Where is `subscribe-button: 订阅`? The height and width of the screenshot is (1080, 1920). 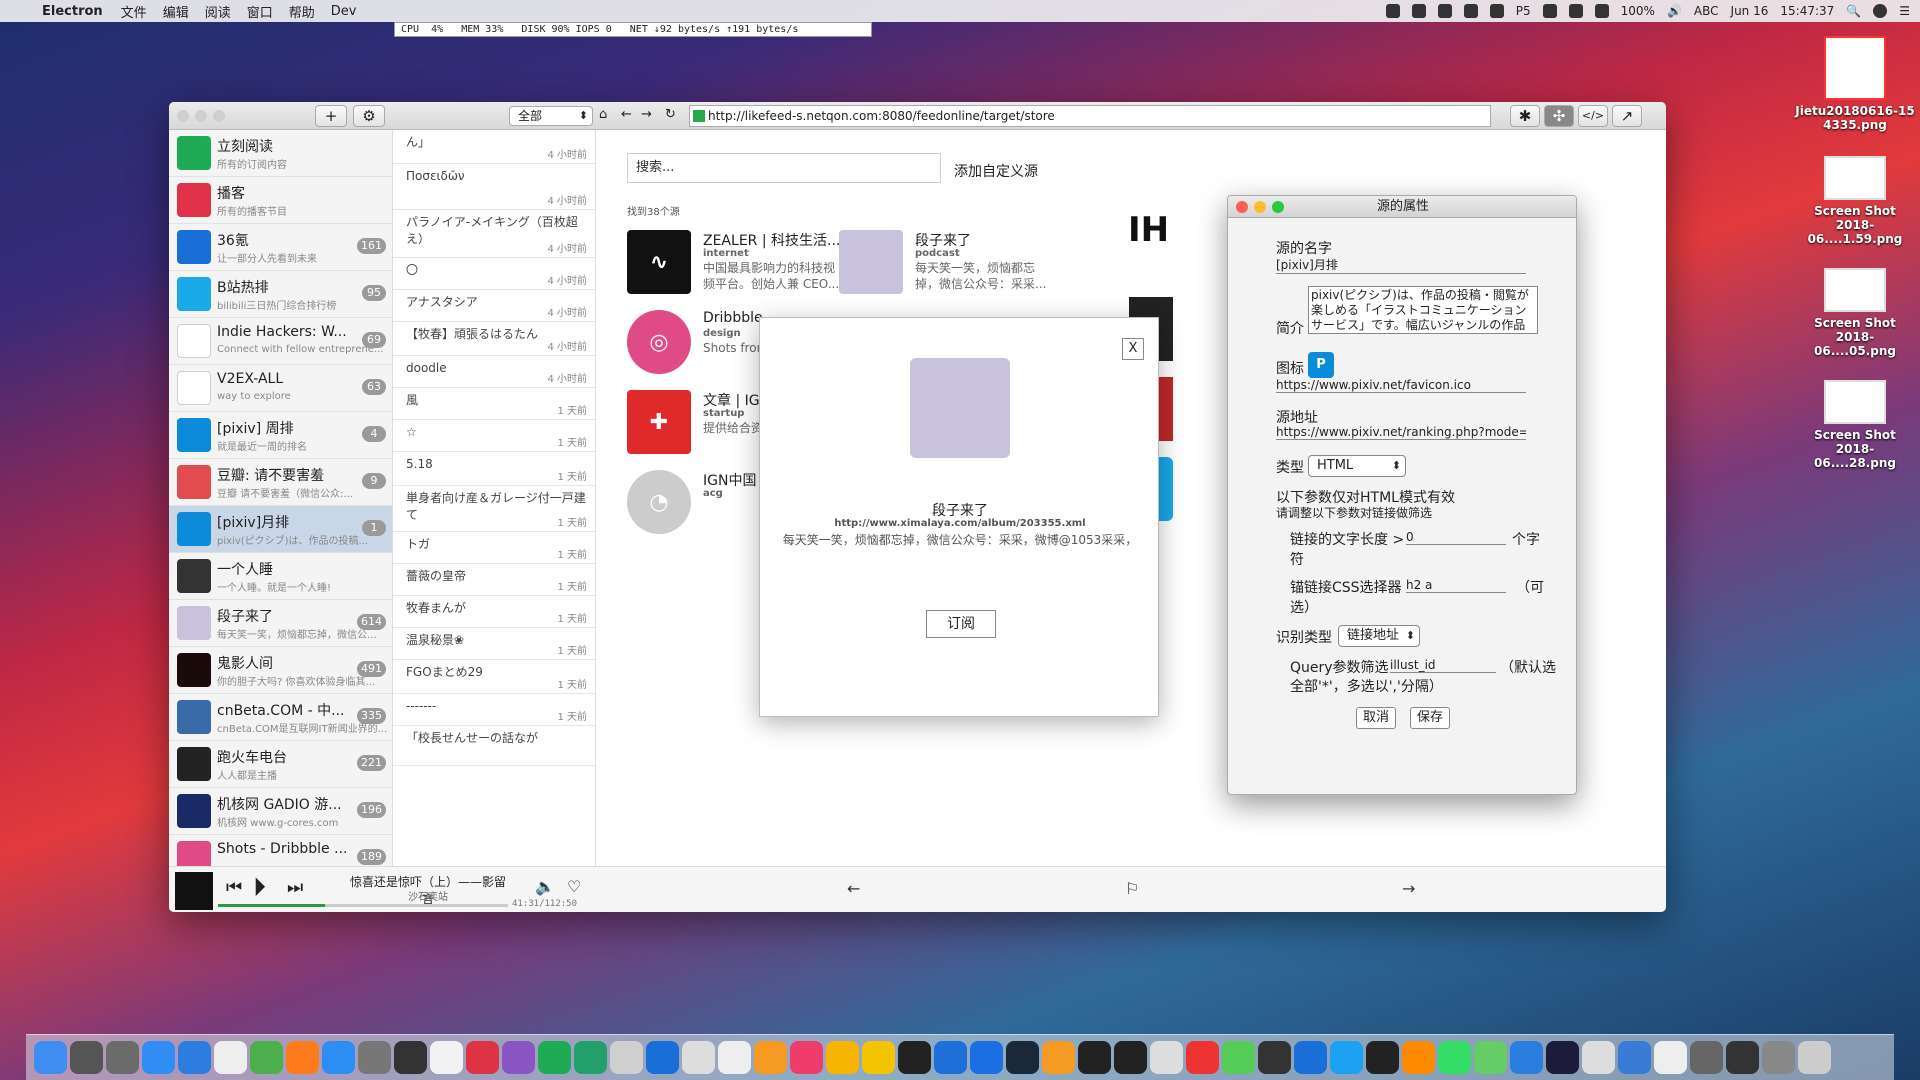
subscribe-button: 订阅 is located at coordinates (961, 624).